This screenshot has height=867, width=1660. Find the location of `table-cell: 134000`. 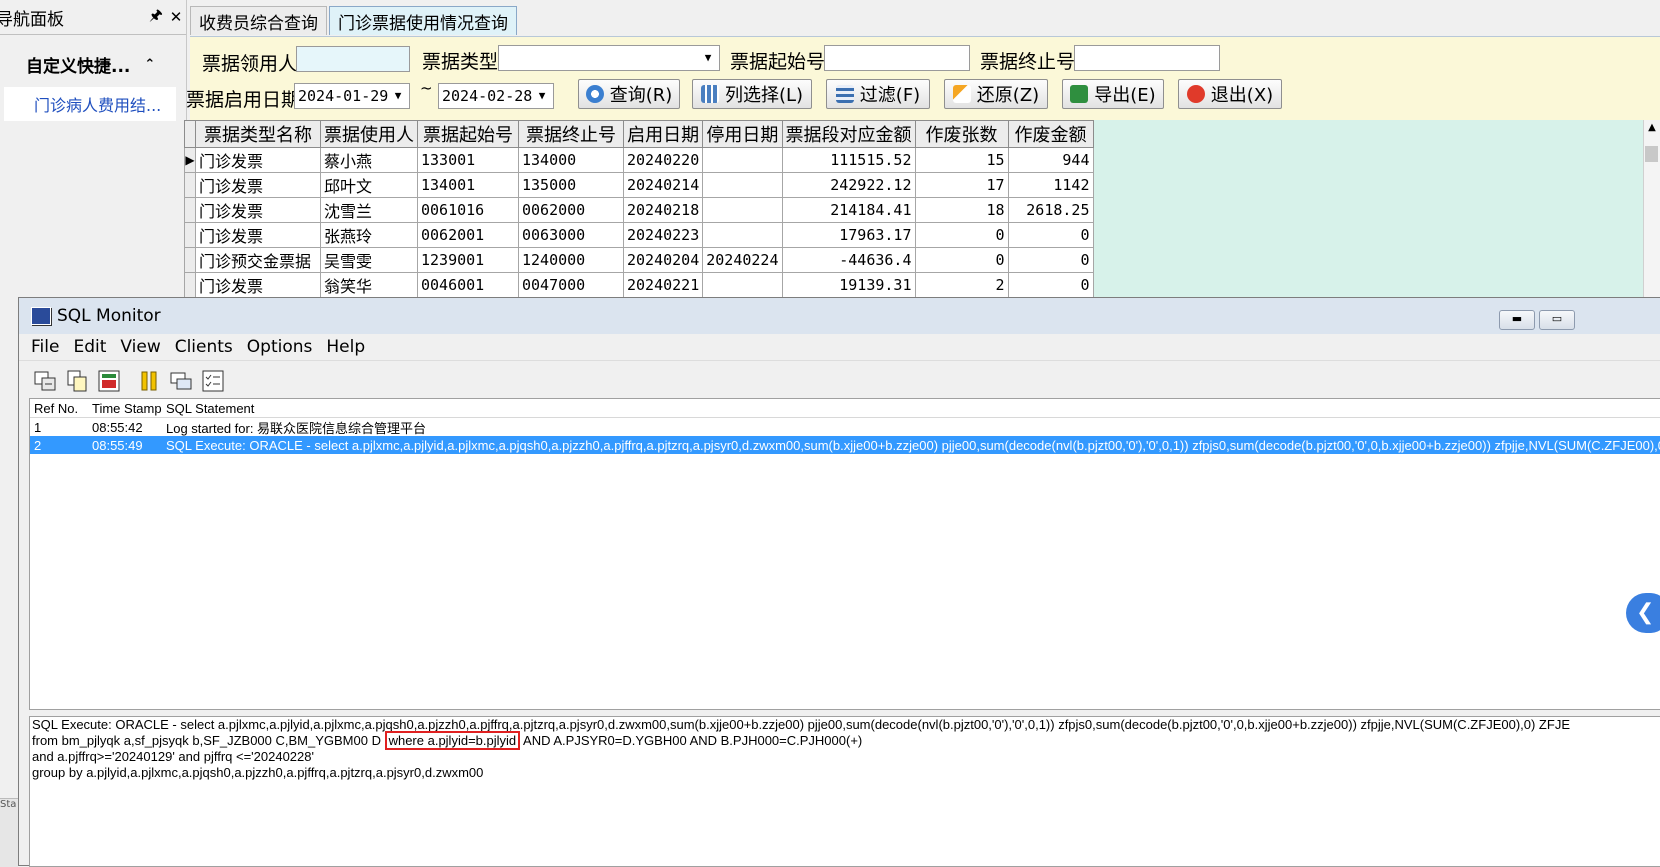

table-cell: 134000 is located at coordinates (571, 160).